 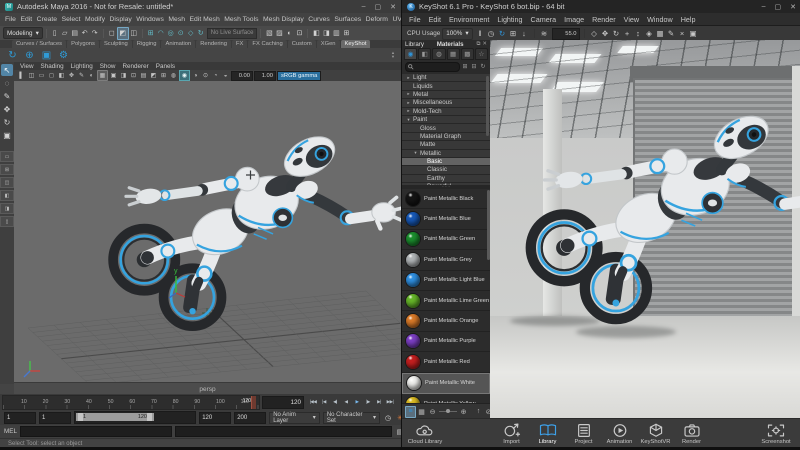 I want to click on maya-menu-item: Display, so click(x=121, y=19).